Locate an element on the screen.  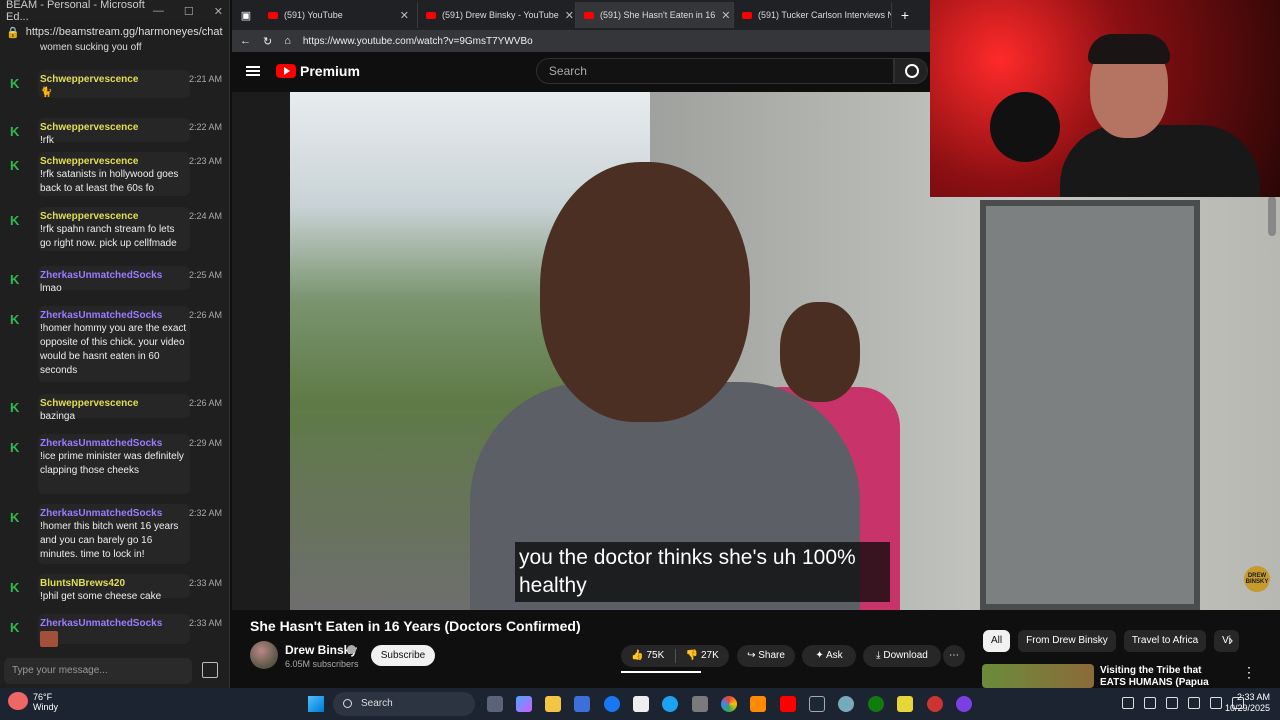
file-explorer-icon is located at coordinates (553, 704).